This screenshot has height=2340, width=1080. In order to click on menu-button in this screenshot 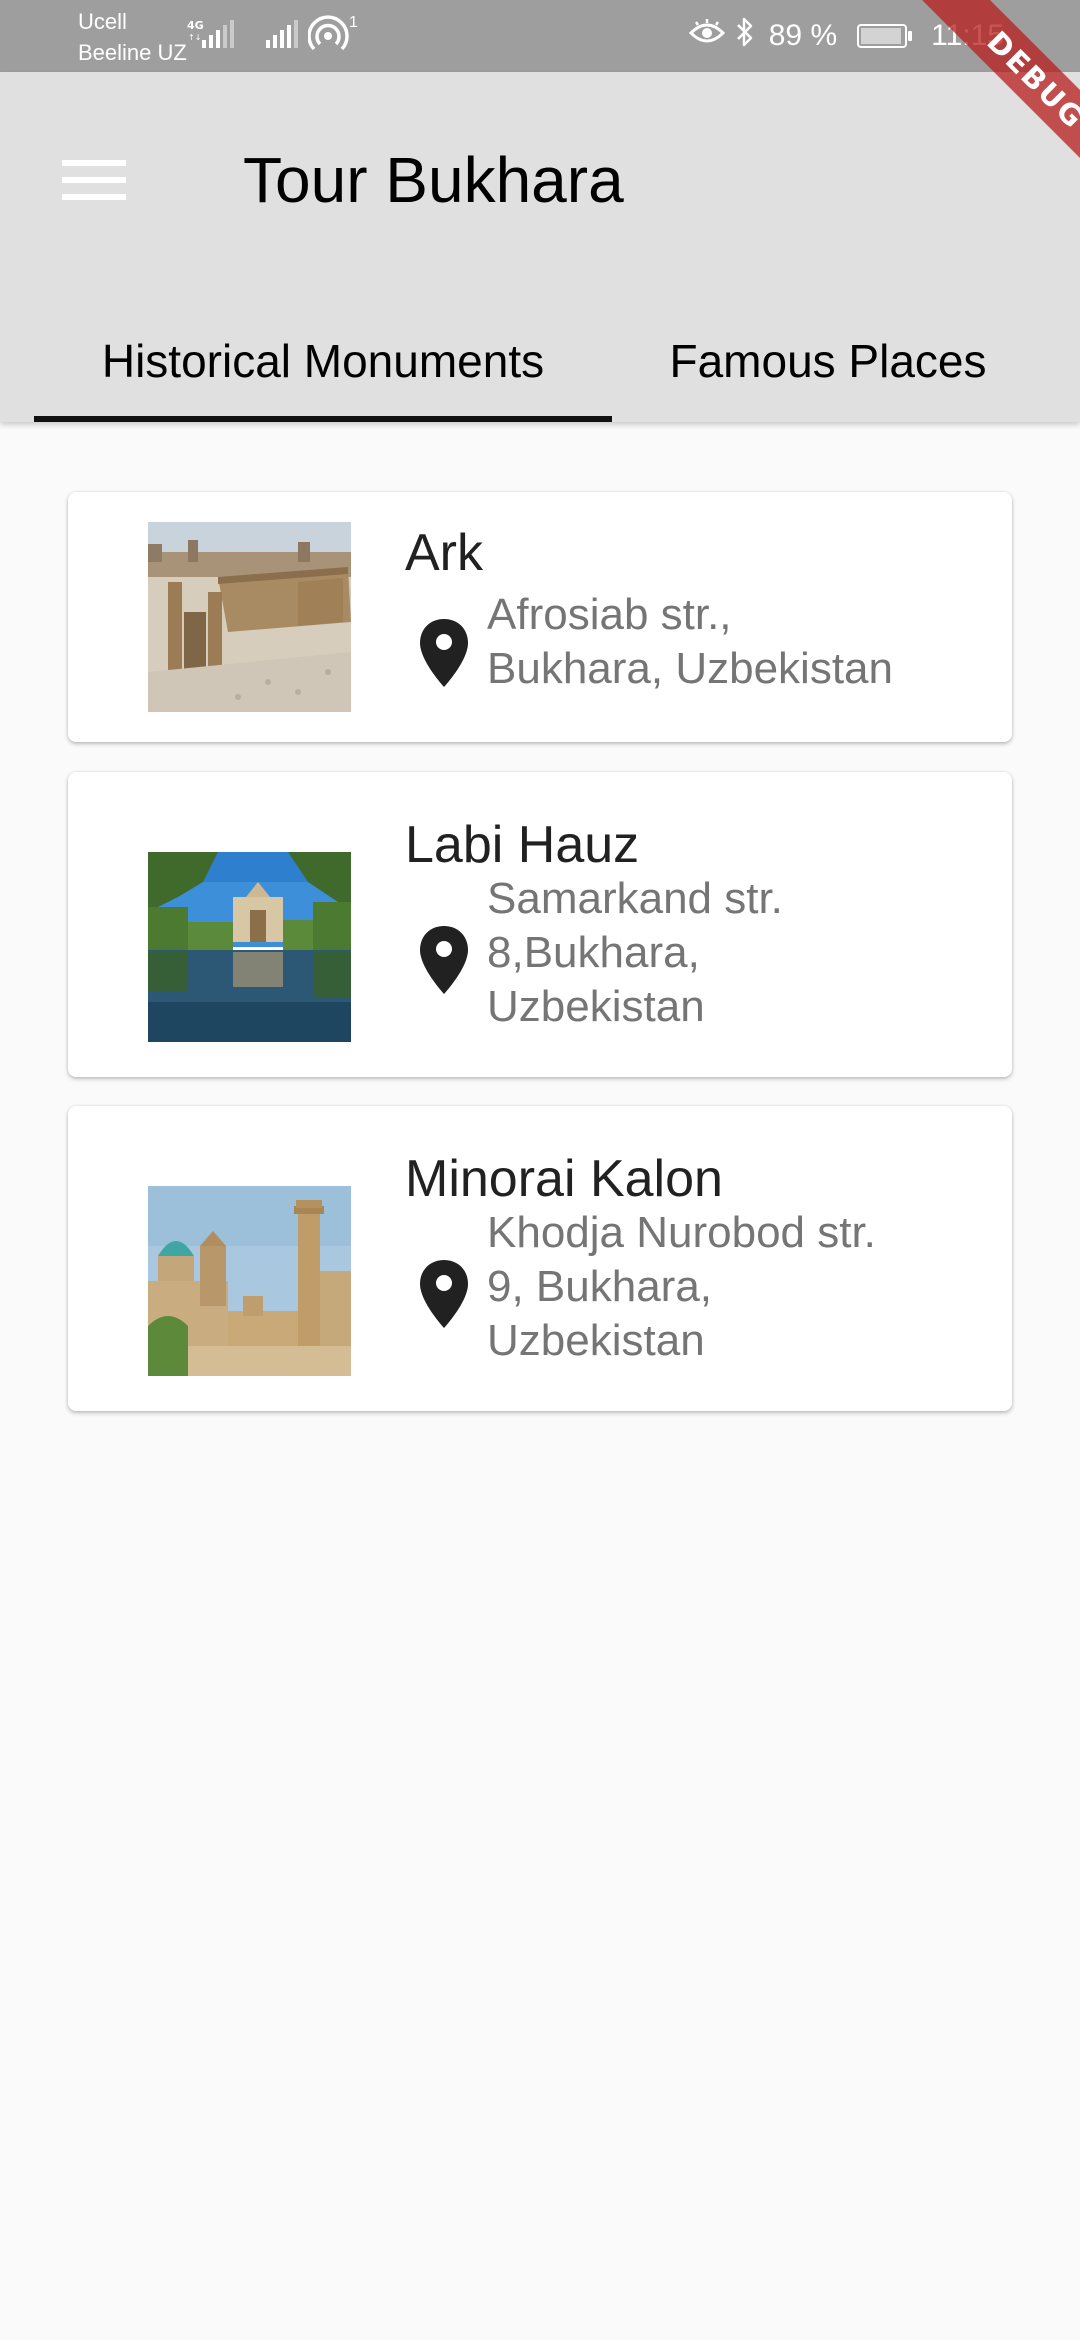, I will do `click(94, 180)`.